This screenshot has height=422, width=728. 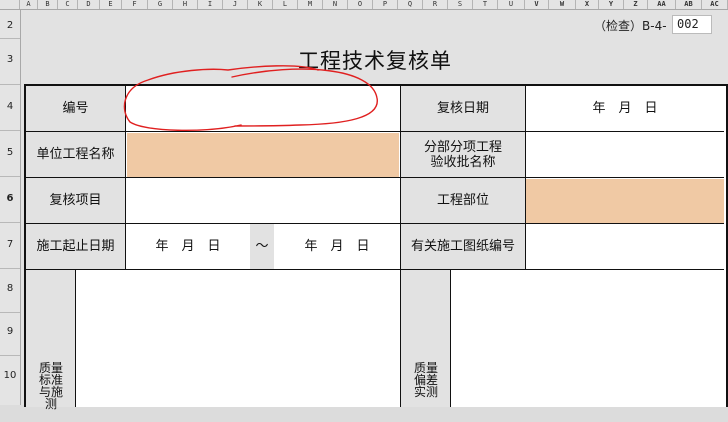 I want to click on column-header: F, so click(x=135, y=4).